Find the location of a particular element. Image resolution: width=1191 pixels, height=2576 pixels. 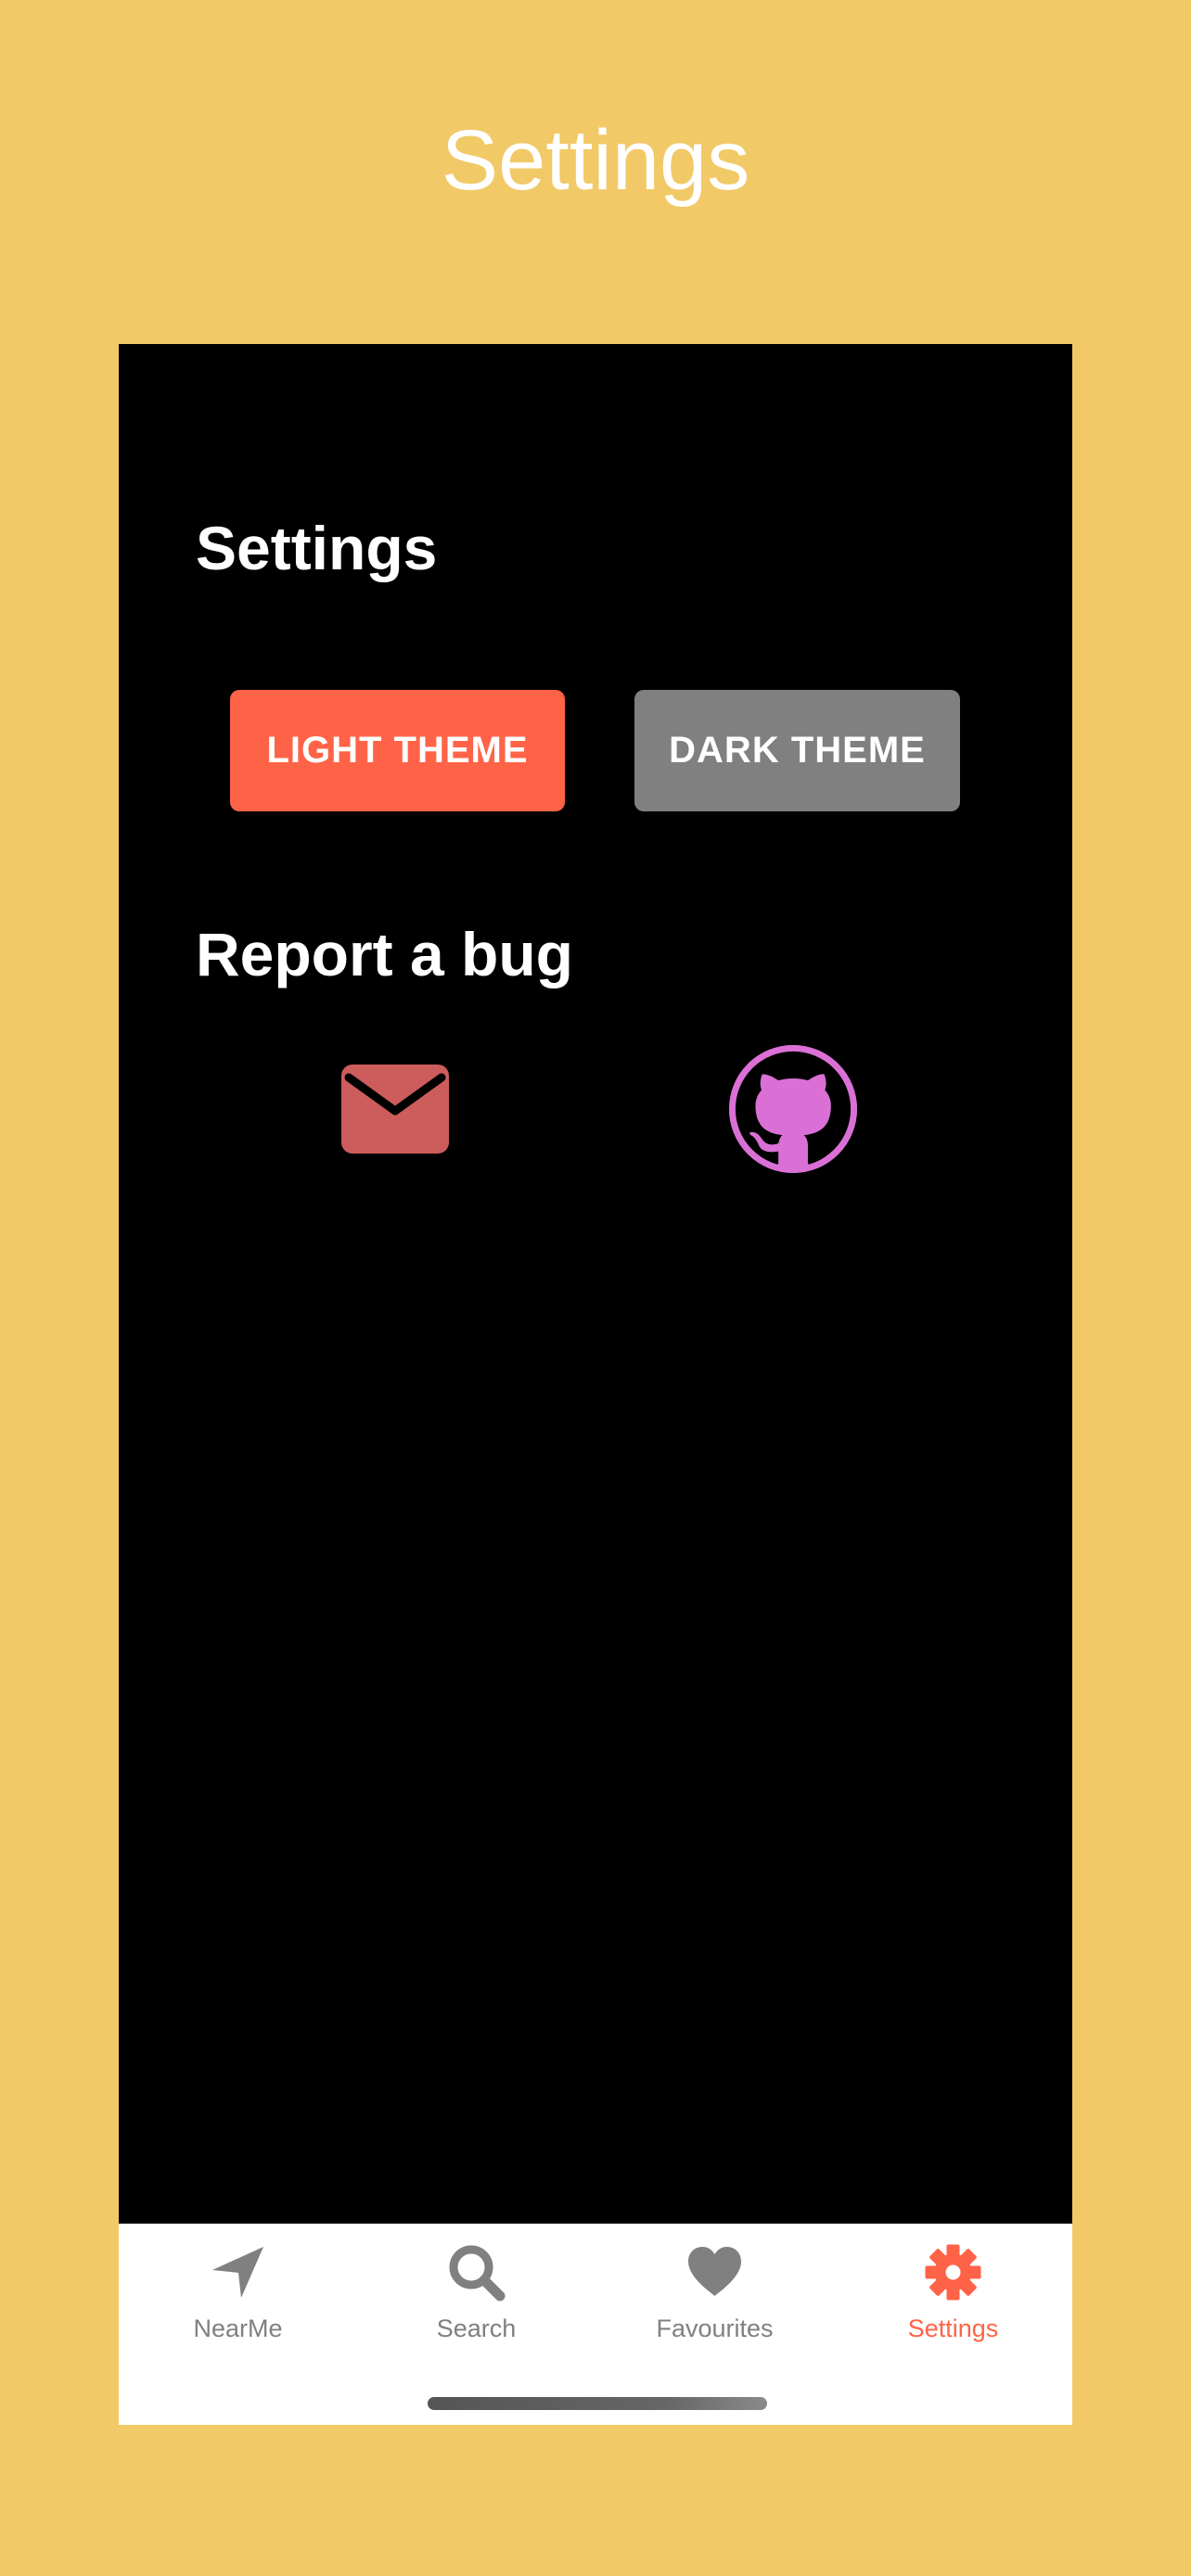

dark-theme-button: DARK THEME is located at coordinates (797, 750).